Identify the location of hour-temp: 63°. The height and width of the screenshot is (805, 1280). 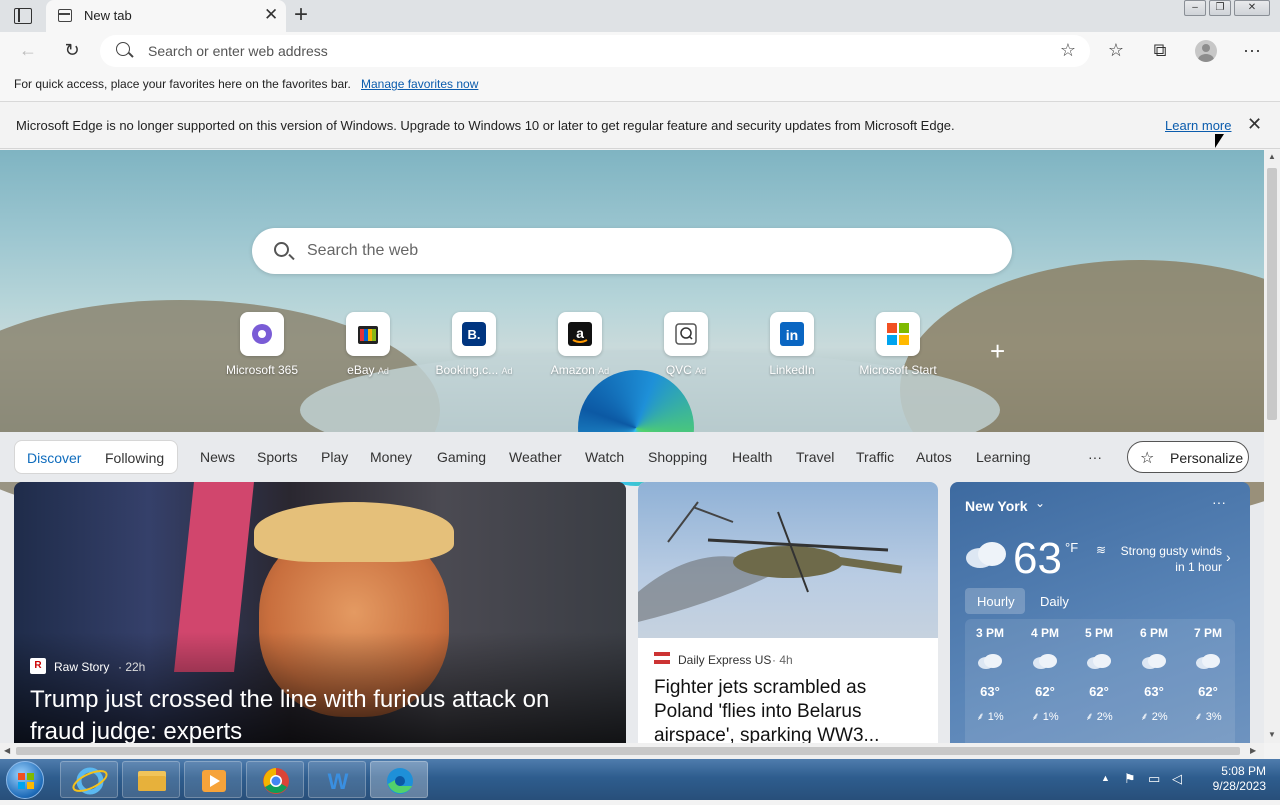
(1154, 691).